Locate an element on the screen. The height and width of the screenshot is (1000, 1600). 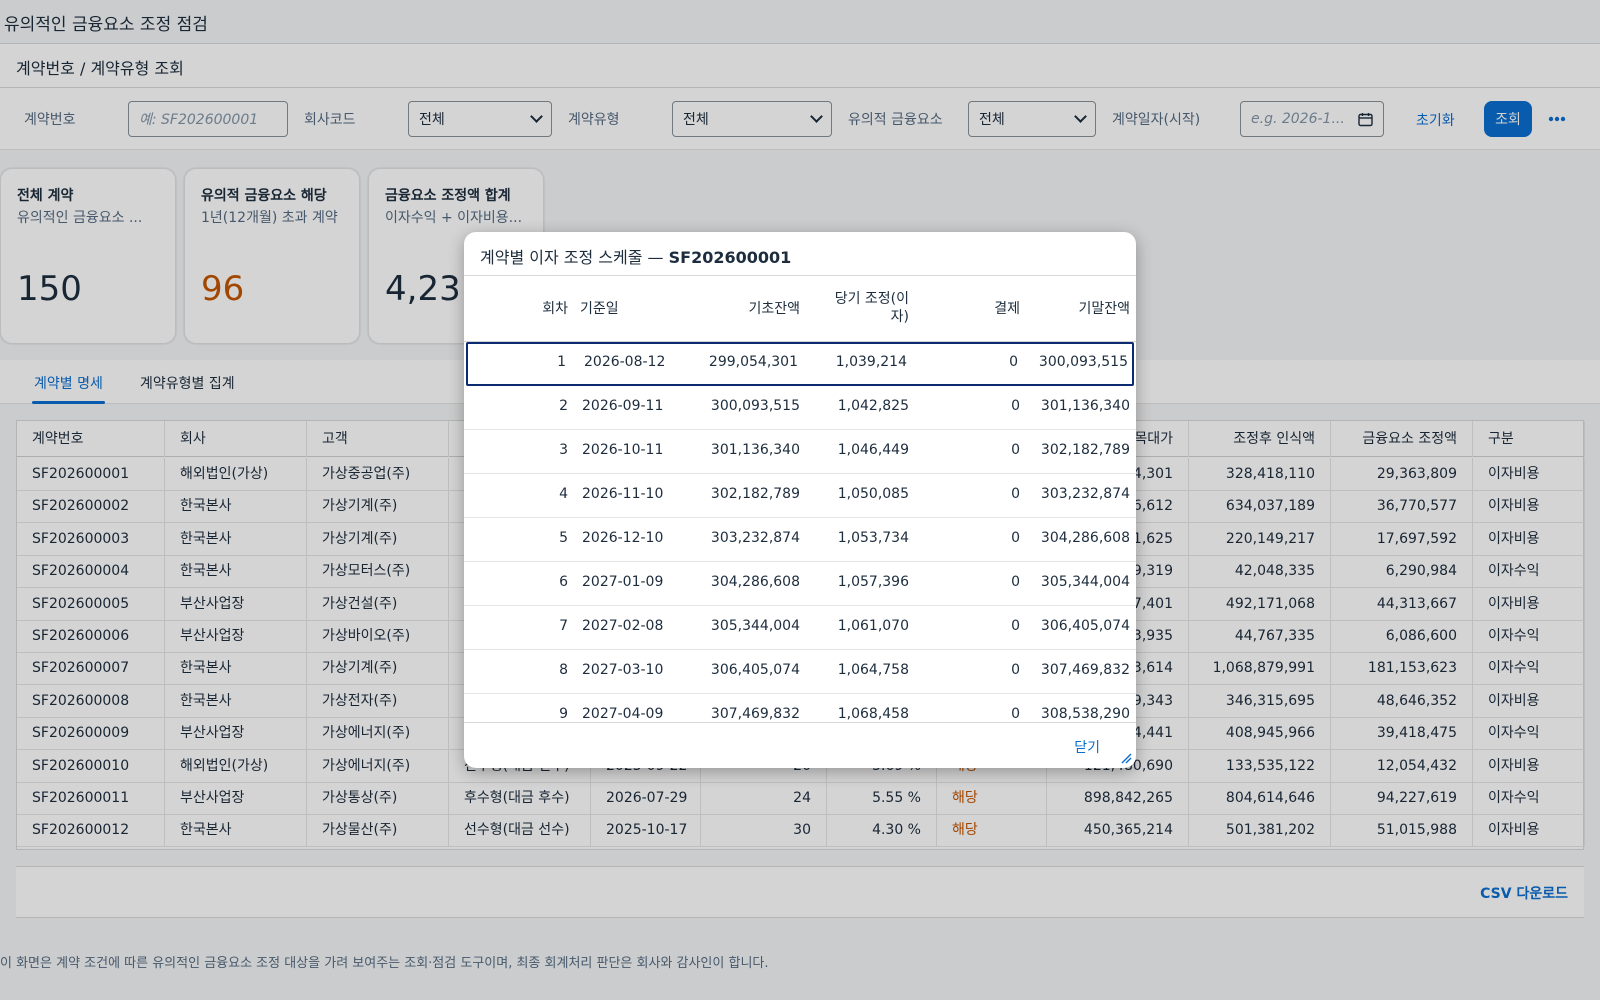
schedule-cell: 9 is located at coordinates (563, 714).